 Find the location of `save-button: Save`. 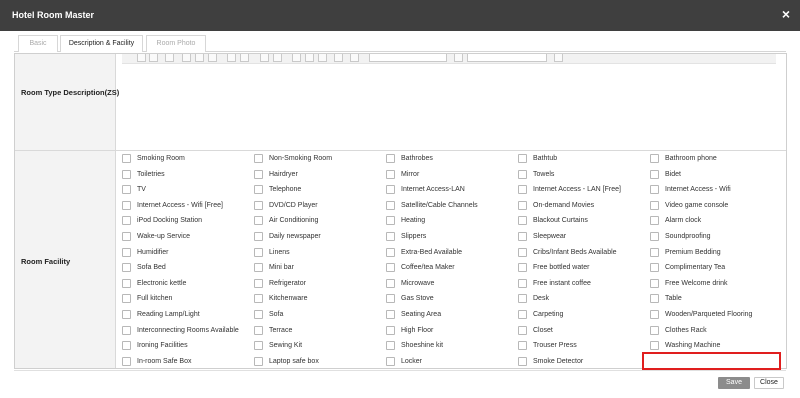

save-button: Save is located at coordinates (734, 383).